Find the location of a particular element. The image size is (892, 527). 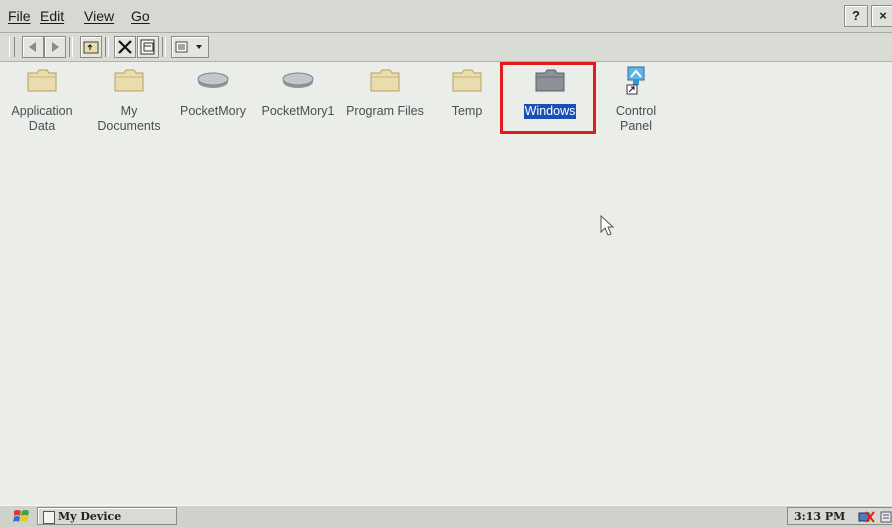

clock: 3:13 PM is located at coordinates (819, 517).